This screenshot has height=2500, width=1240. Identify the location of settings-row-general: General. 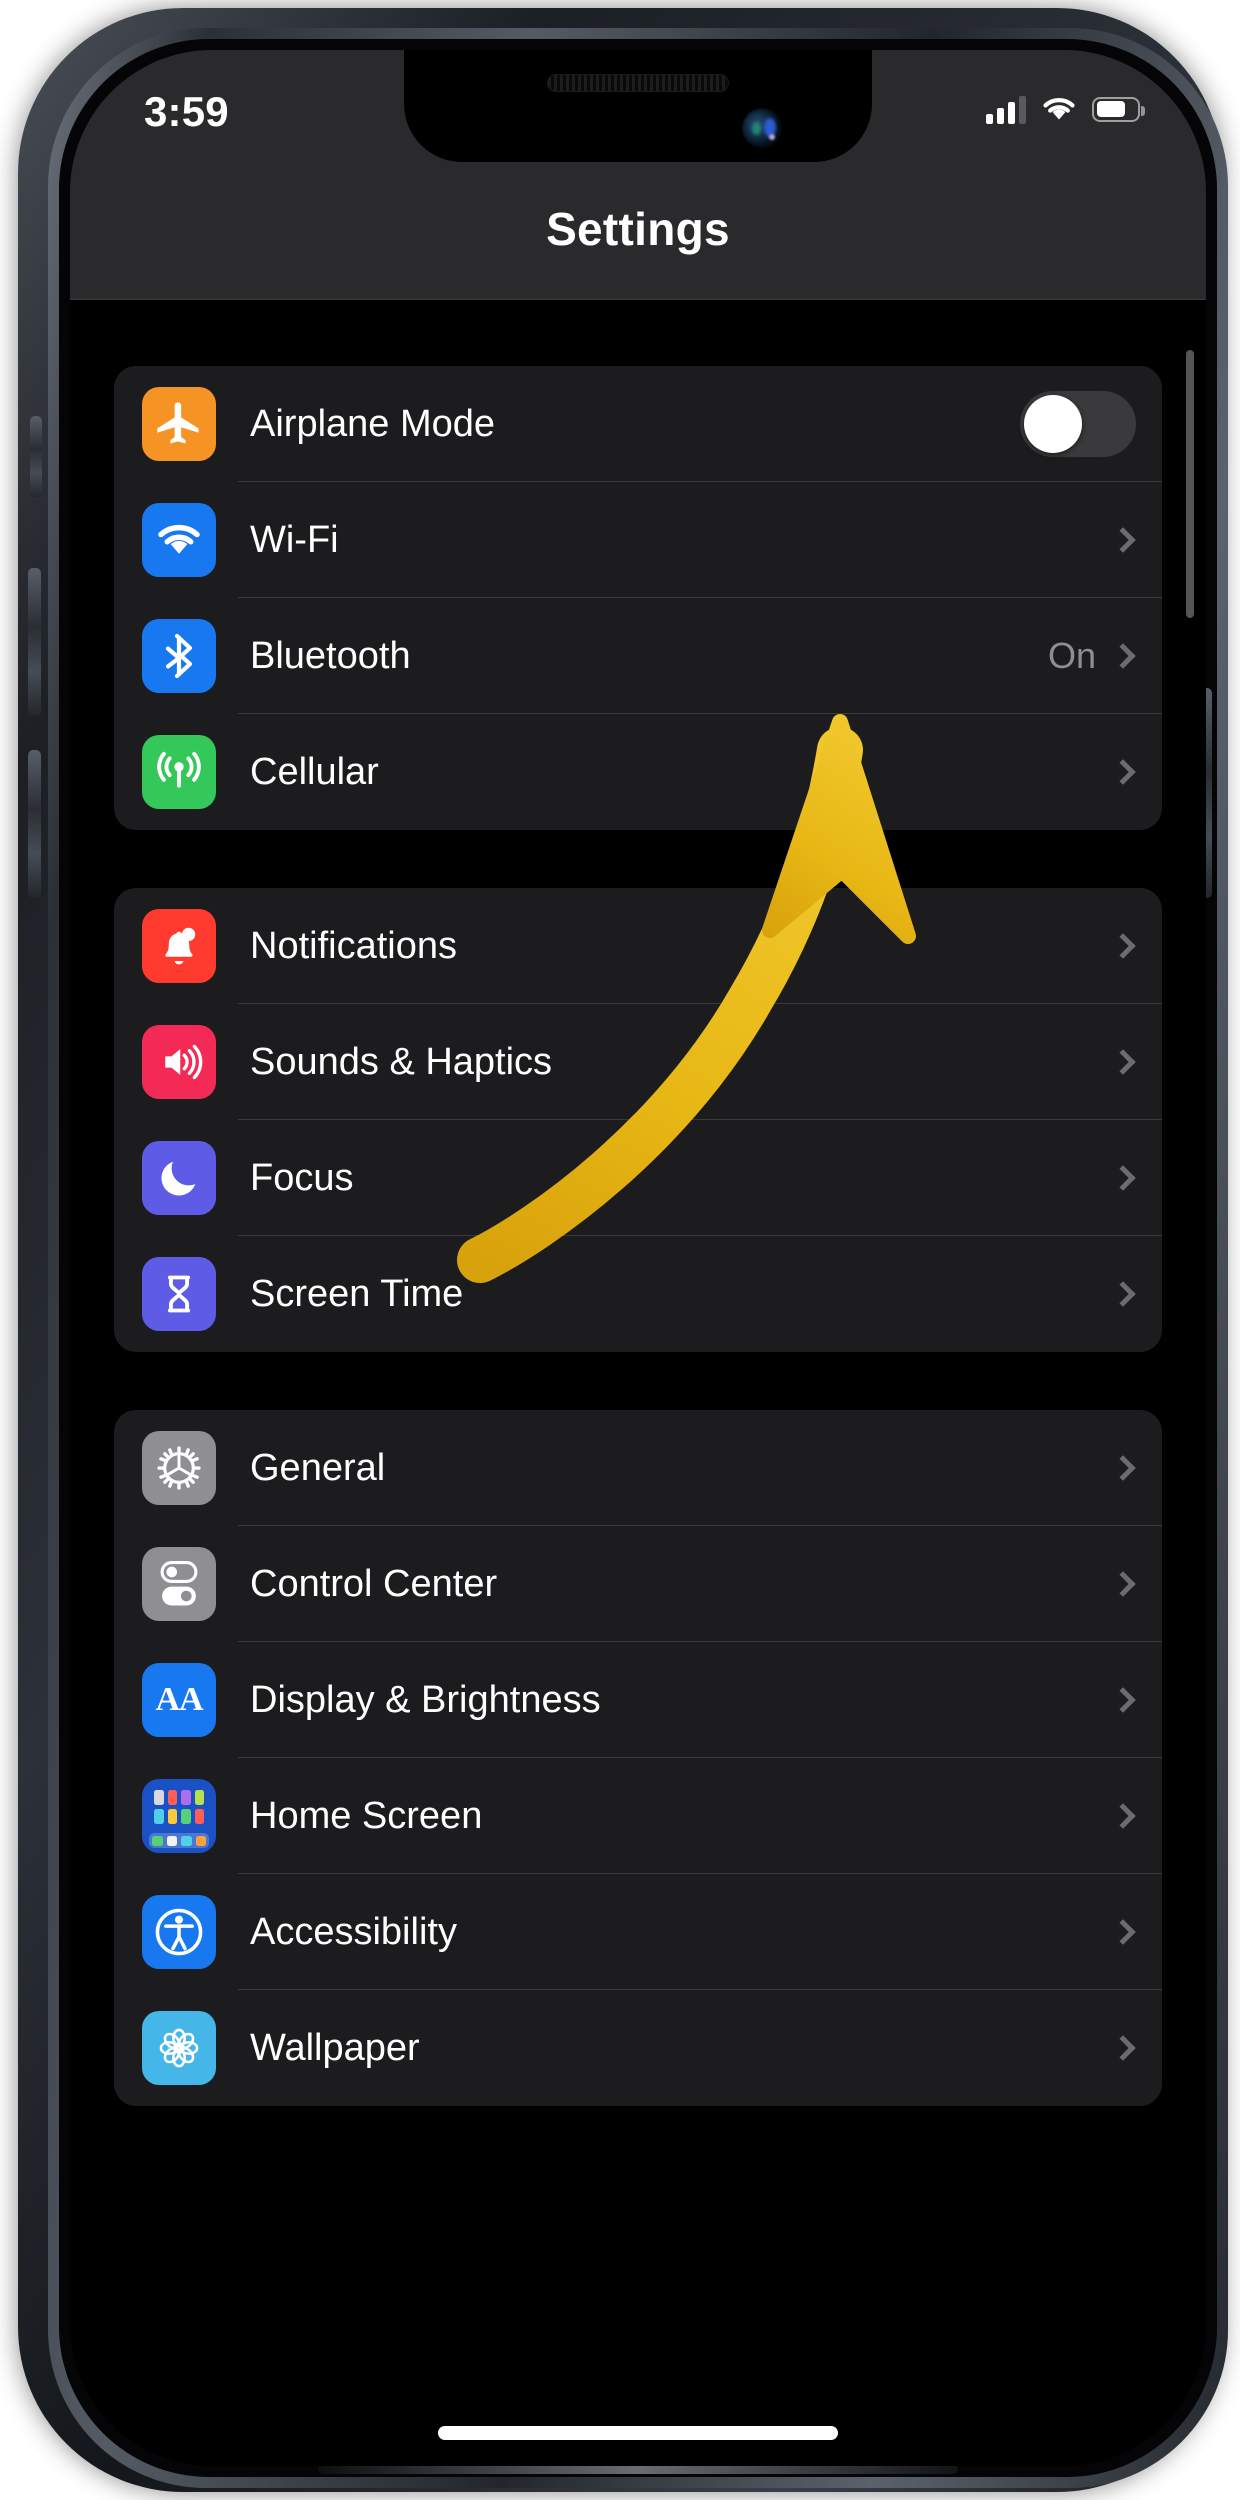
(638, 1468).